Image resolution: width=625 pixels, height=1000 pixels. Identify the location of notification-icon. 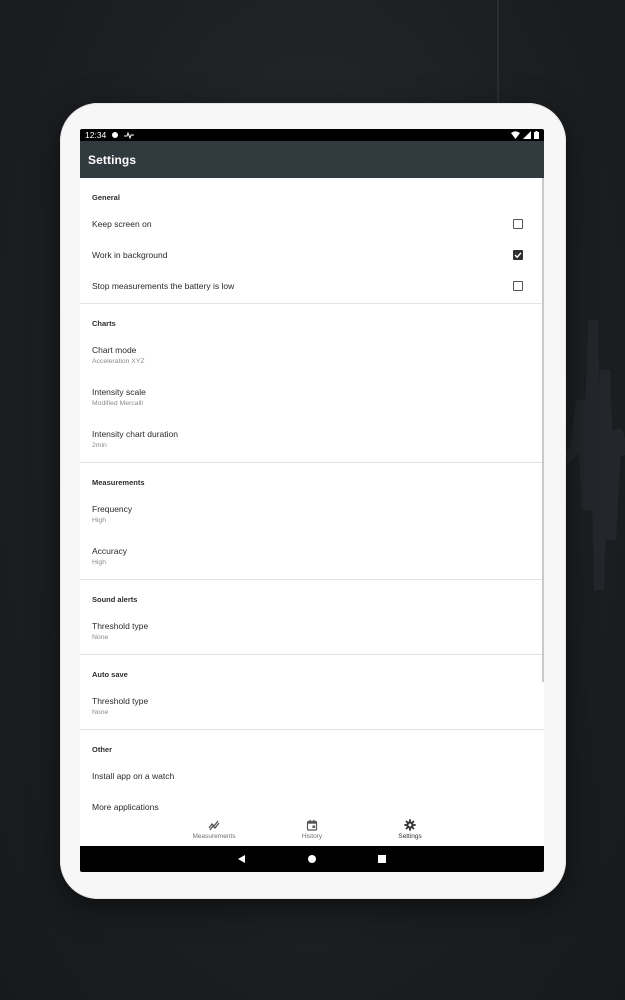
(115, 135).